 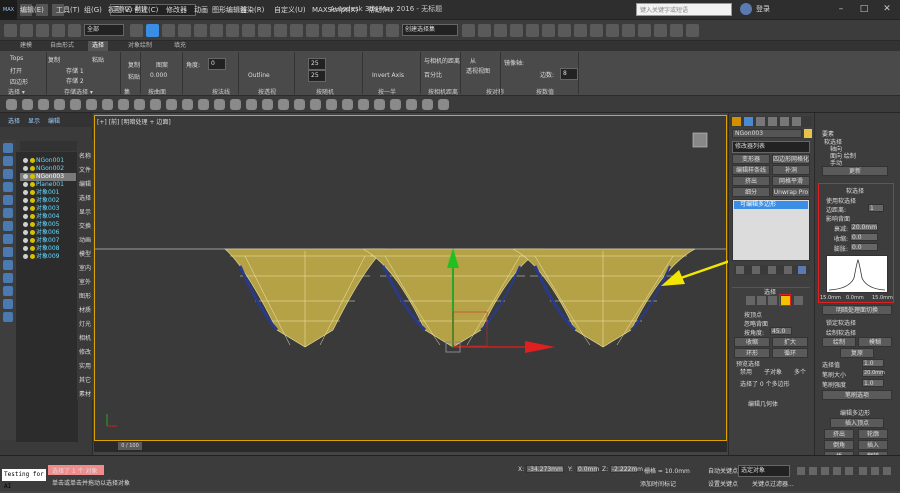 I want to click on time-slider-thumb: 0 / 100, so click(x=130, y=446).